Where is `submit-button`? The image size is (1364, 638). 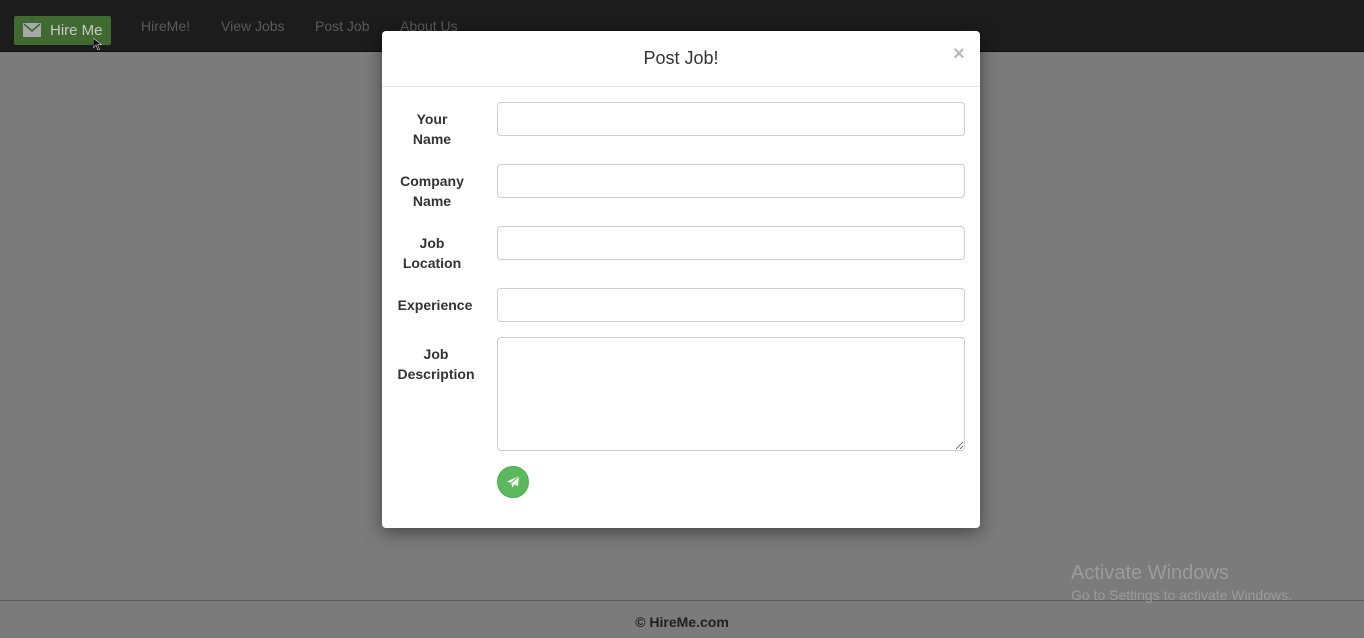 submit-button is located at coordinates (513, 482).